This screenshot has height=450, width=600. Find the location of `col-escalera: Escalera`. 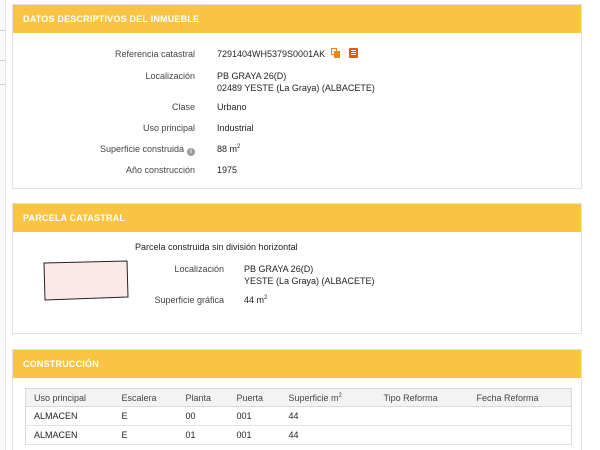

col-escalera: Escalera is located at coordinates (145, 397).